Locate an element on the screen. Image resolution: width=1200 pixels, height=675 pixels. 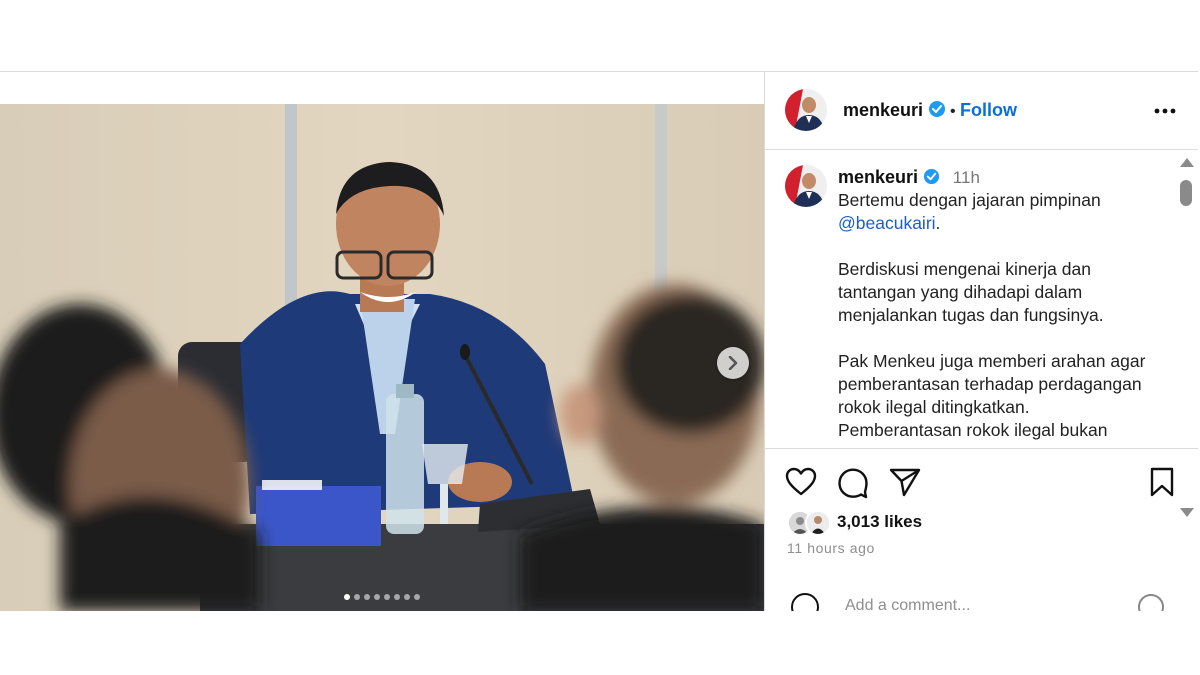
carousel-next-button is located at coordinates (733, 363).